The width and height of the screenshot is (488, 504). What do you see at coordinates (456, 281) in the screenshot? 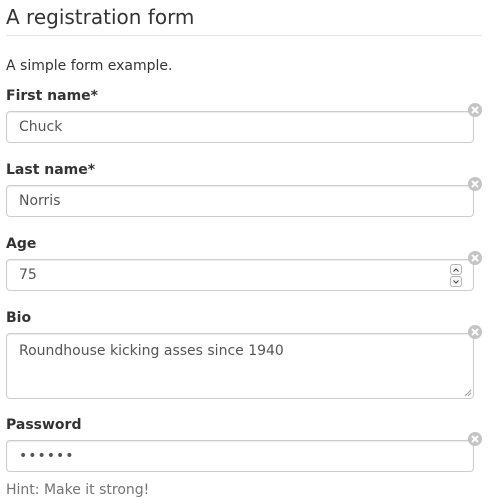
I see `chevron-down-icon` at bounding box center [456, 281].